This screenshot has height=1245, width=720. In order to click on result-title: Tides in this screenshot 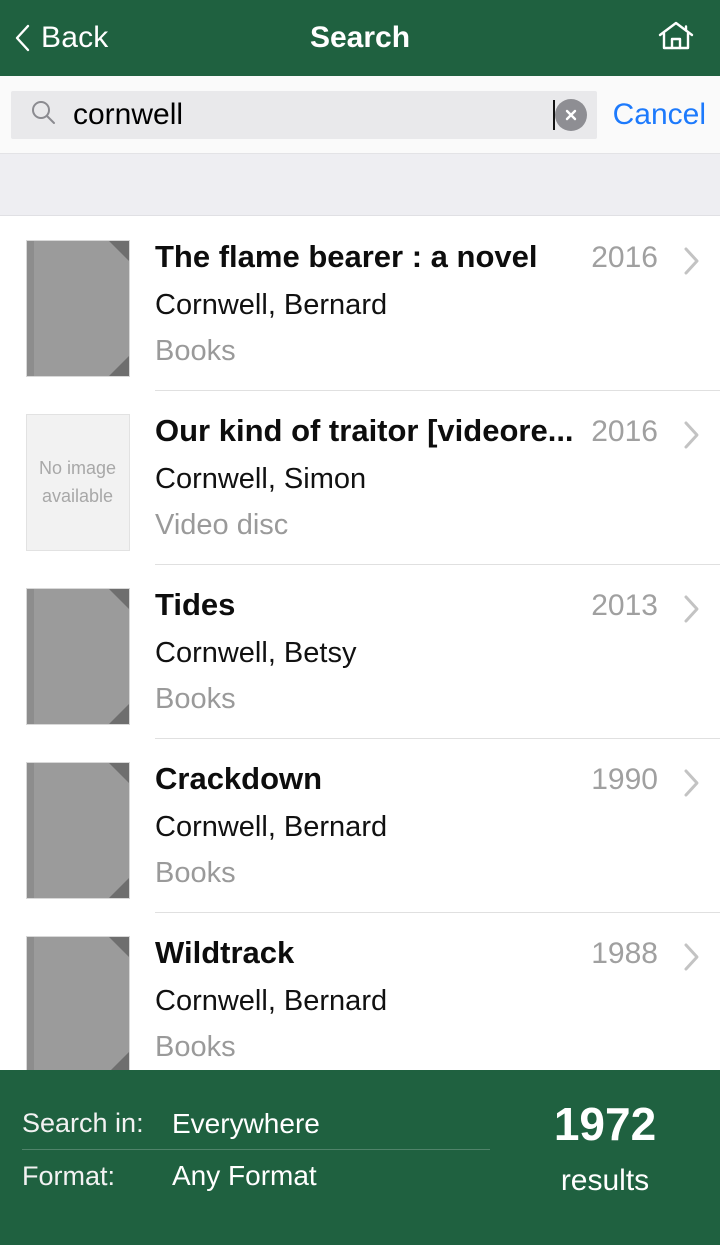, I will do `click(195, 604)`.